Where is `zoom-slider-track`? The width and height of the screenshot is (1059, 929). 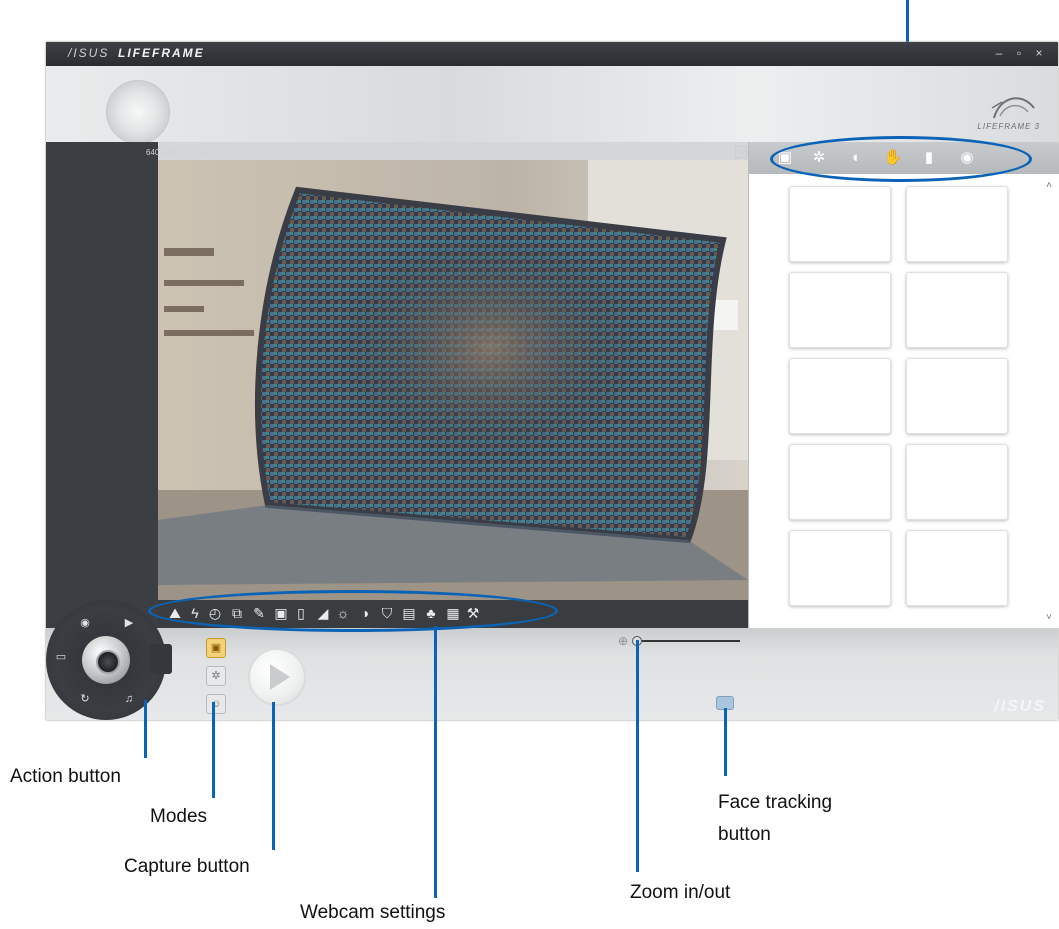
zoom-slider-track is located at coordinates (691, 641).